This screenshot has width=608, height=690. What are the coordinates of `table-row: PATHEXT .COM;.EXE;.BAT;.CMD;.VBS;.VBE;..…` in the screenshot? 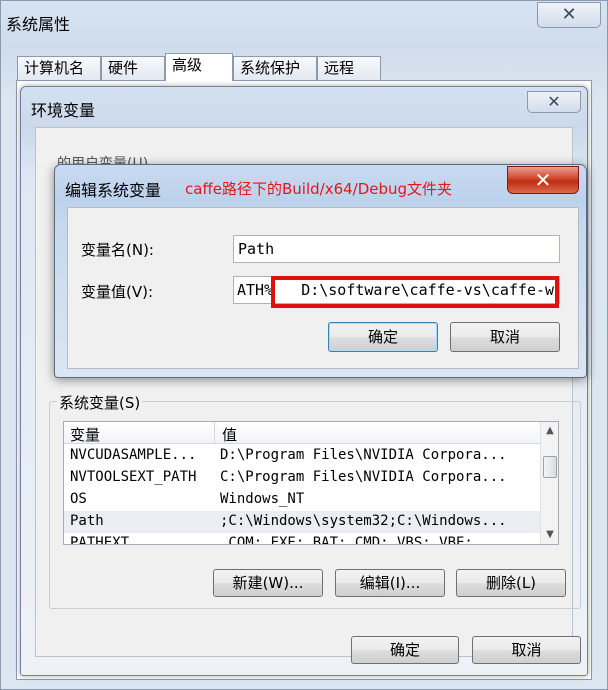 It's located at (302, 539).